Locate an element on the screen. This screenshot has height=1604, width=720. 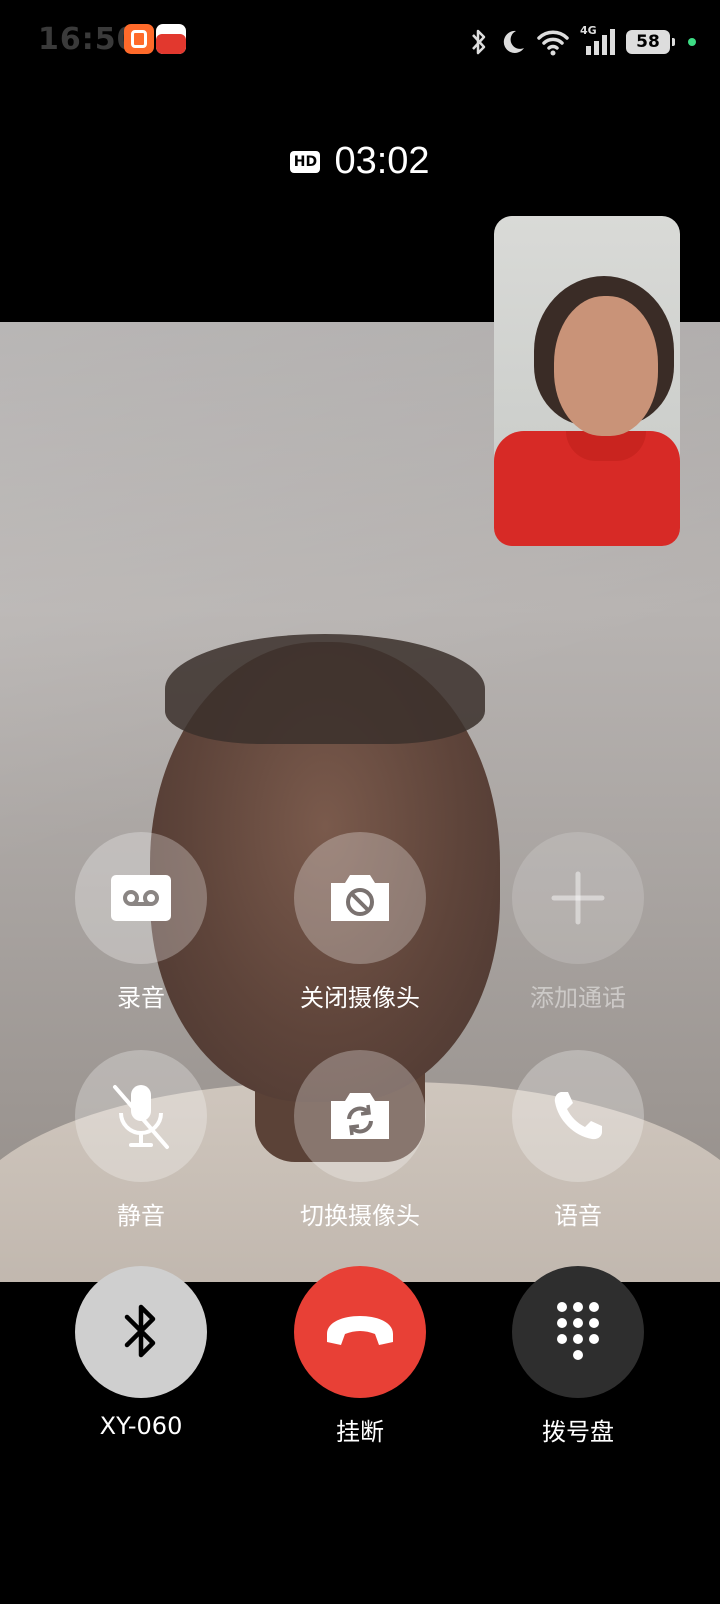
record-button is located at coordinates (141, 898).